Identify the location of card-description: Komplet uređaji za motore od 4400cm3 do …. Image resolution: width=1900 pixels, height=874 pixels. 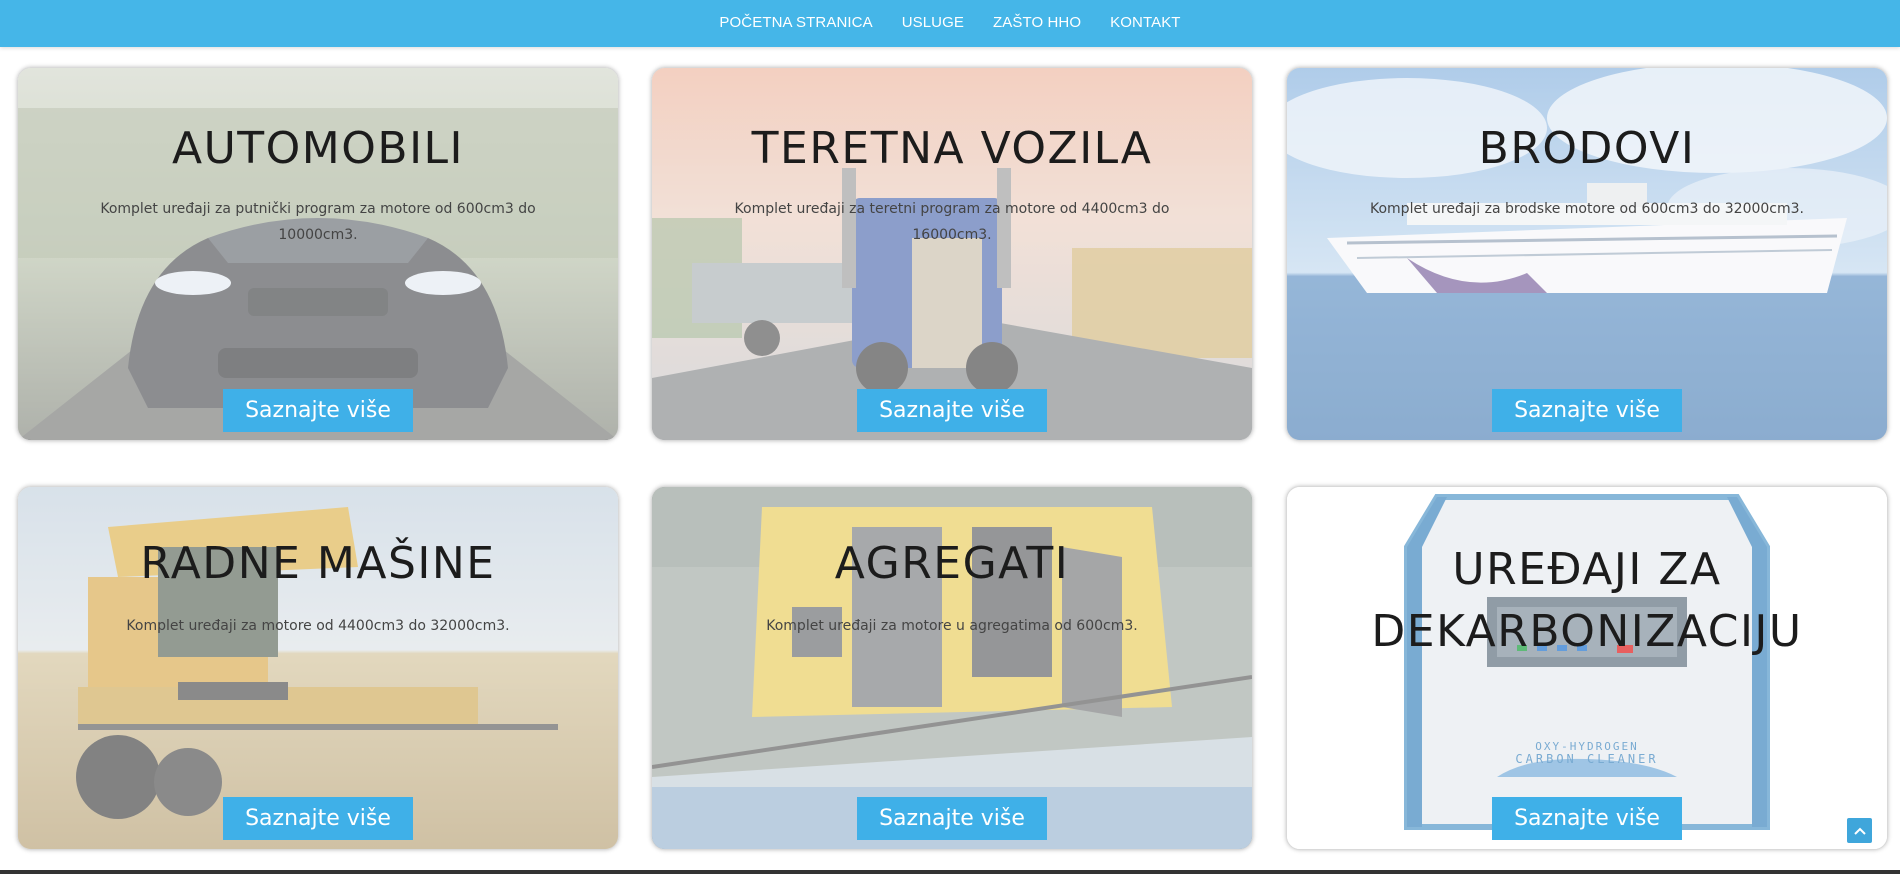
(318, 626).